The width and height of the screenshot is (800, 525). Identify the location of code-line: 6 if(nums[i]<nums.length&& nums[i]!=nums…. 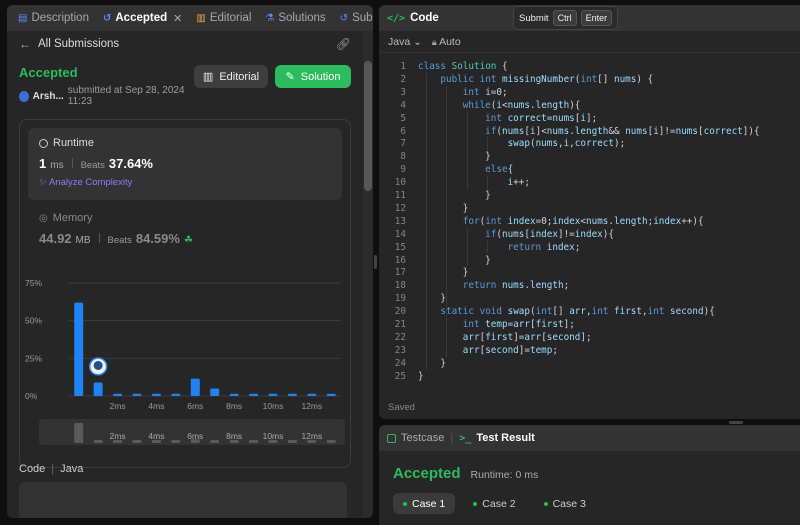
(569, 131).